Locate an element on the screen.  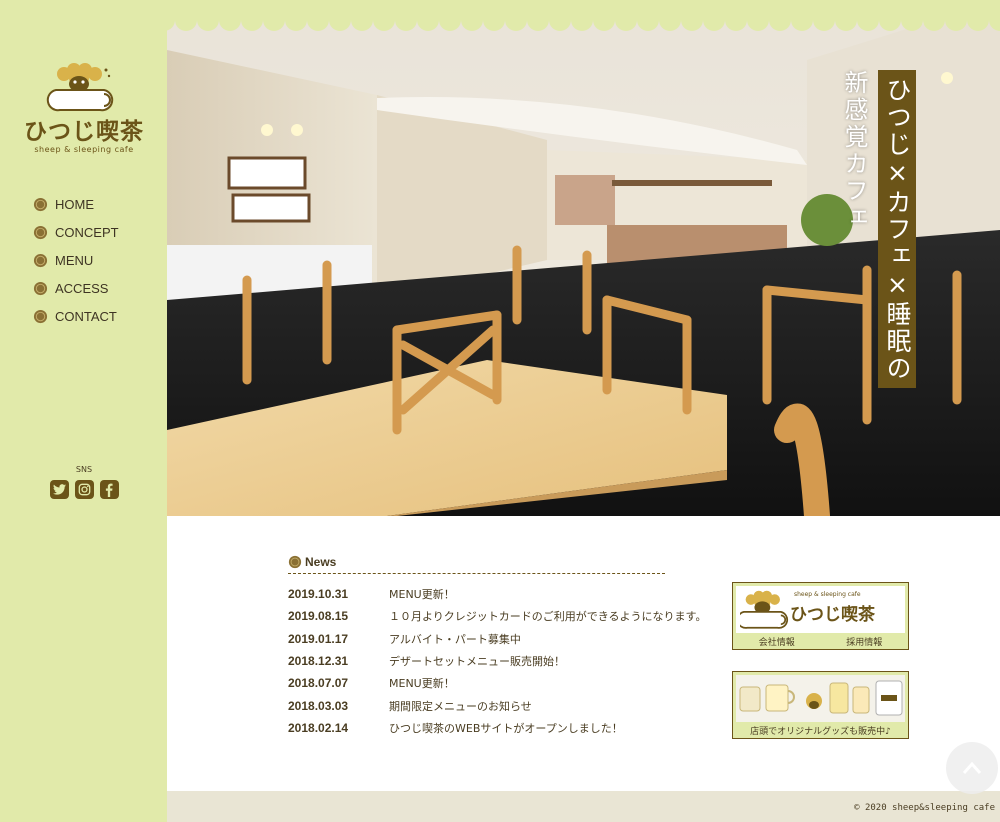
company-banner: sheep & sleeping cafe ひつじ喫茶 会社情報 採用情報 is located at coordinates (820, 616).